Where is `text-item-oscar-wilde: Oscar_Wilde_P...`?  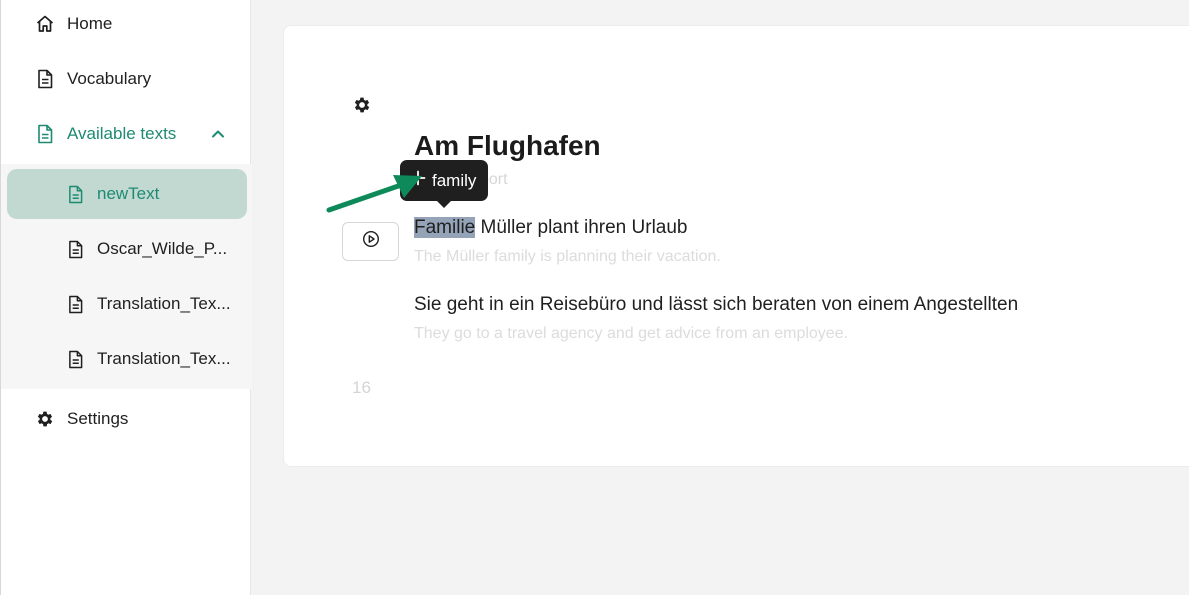
text-item-oscar-wilde: Oscar_Wilde_P... is located at coordinates (127, 249).